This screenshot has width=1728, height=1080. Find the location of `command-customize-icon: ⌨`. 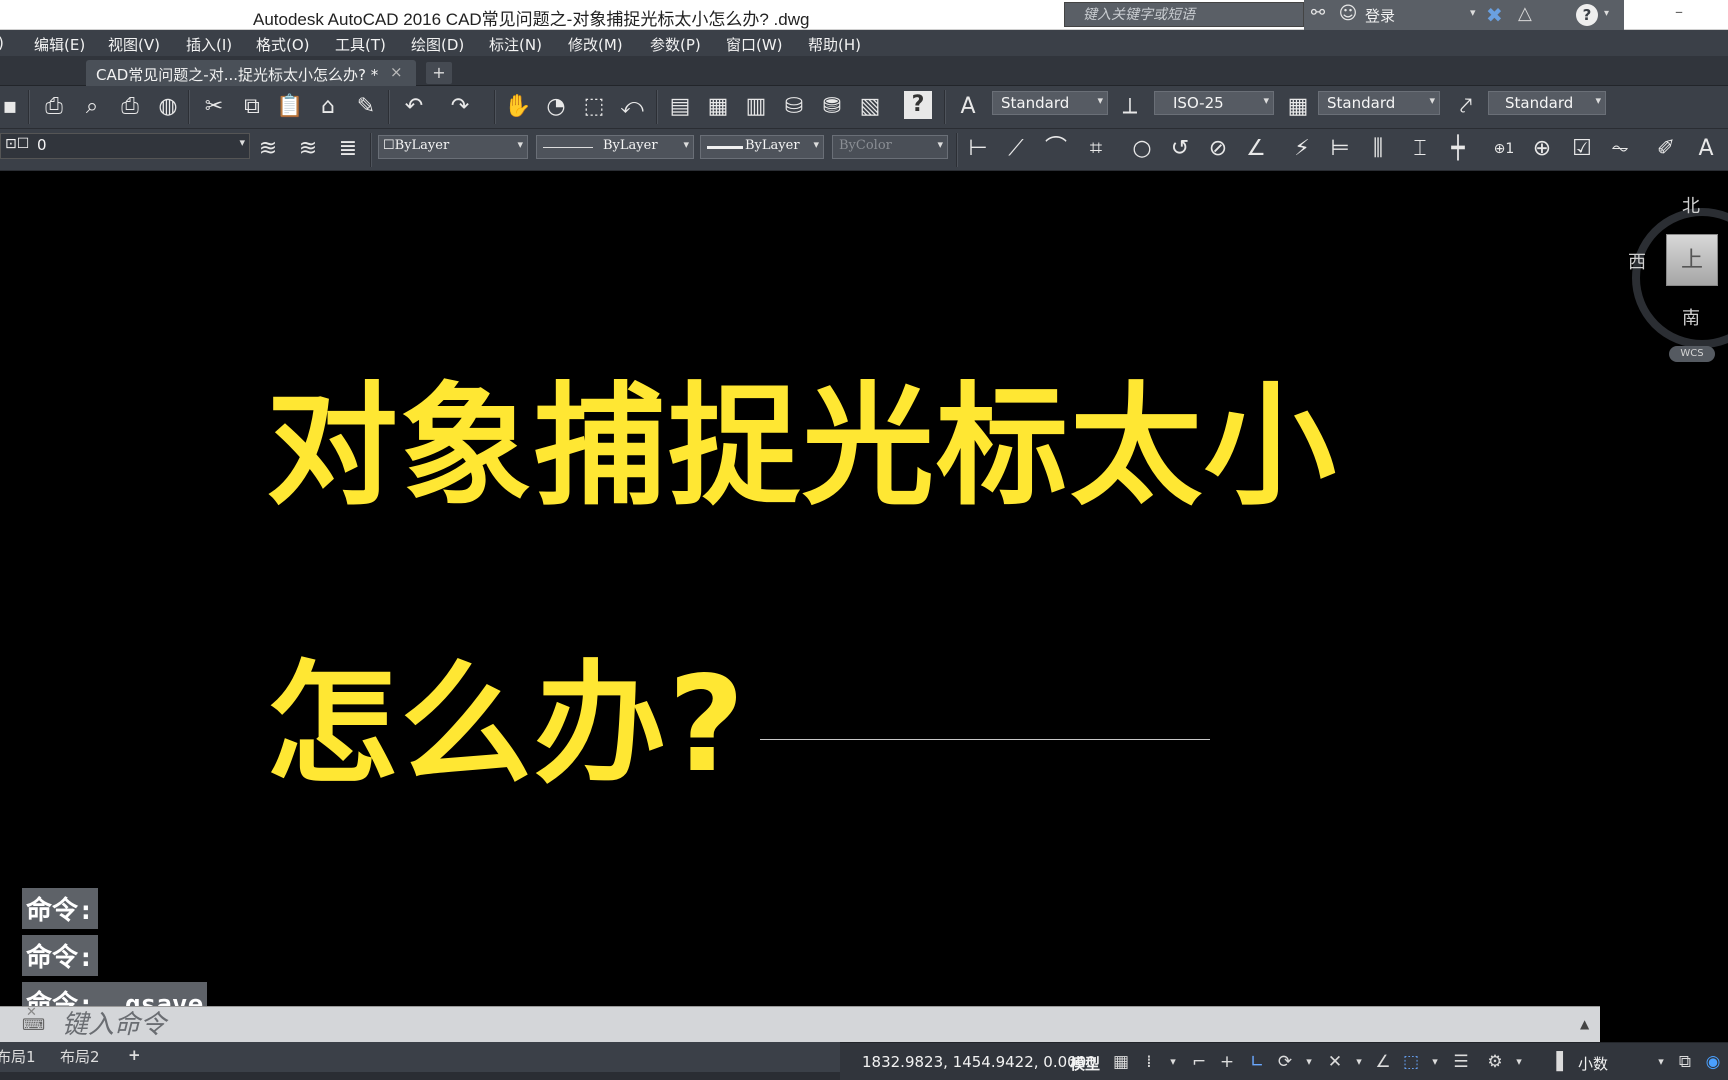

command-customize-icon: ⌨ is located at coordinates (33, 1025).